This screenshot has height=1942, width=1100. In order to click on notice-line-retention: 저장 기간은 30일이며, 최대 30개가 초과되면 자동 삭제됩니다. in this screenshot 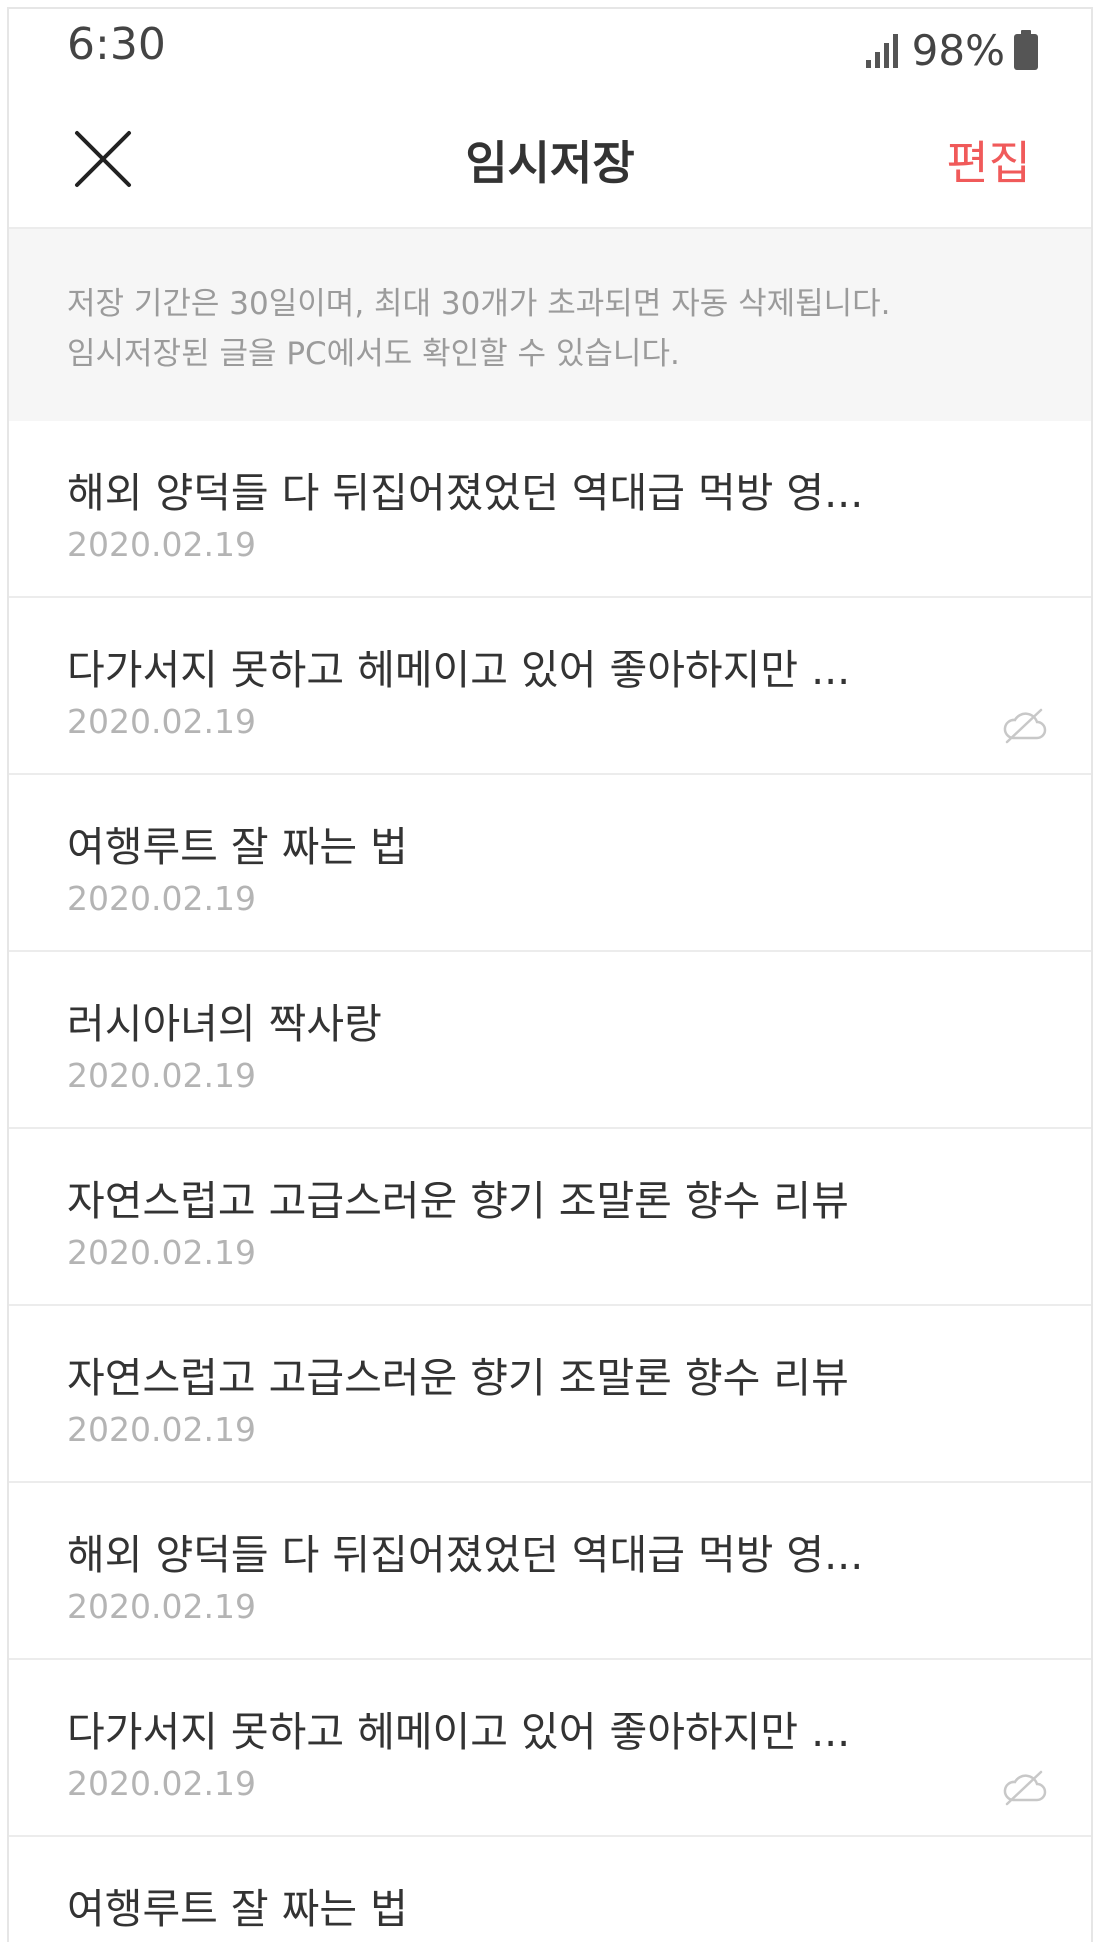, I will do `click(479, 304)`.